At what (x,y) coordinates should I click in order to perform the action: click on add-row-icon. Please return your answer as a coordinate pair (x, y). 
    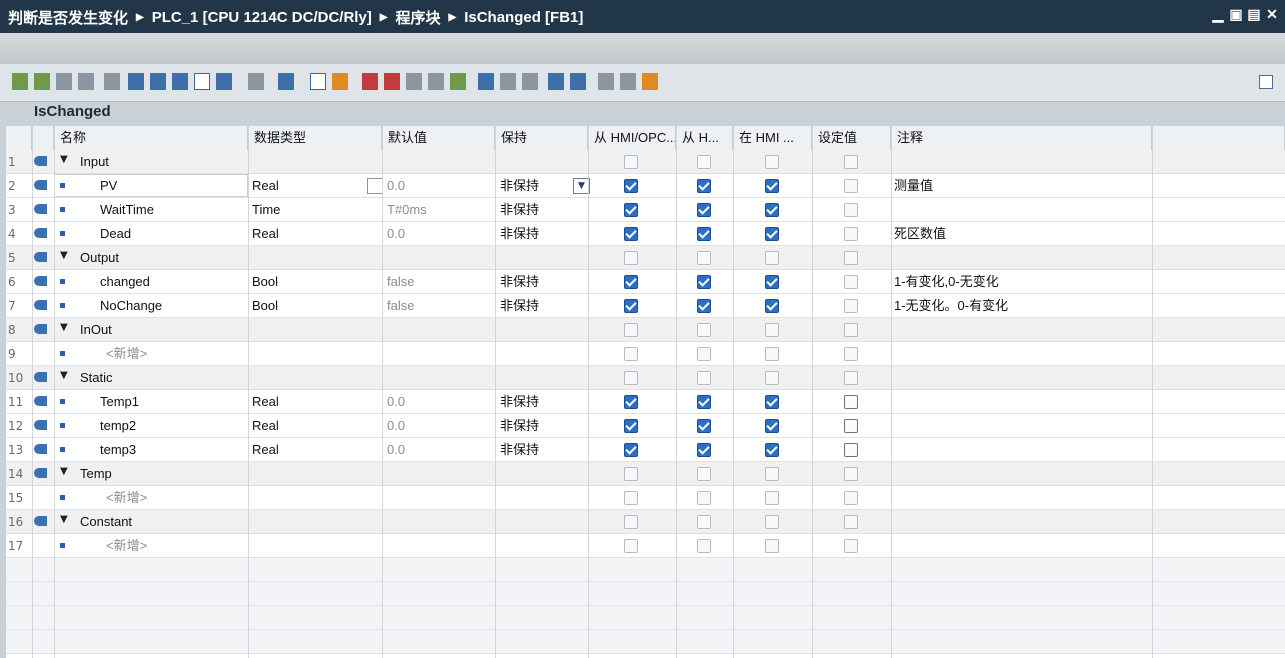
    Looking at the image, I should click on (42, 81).